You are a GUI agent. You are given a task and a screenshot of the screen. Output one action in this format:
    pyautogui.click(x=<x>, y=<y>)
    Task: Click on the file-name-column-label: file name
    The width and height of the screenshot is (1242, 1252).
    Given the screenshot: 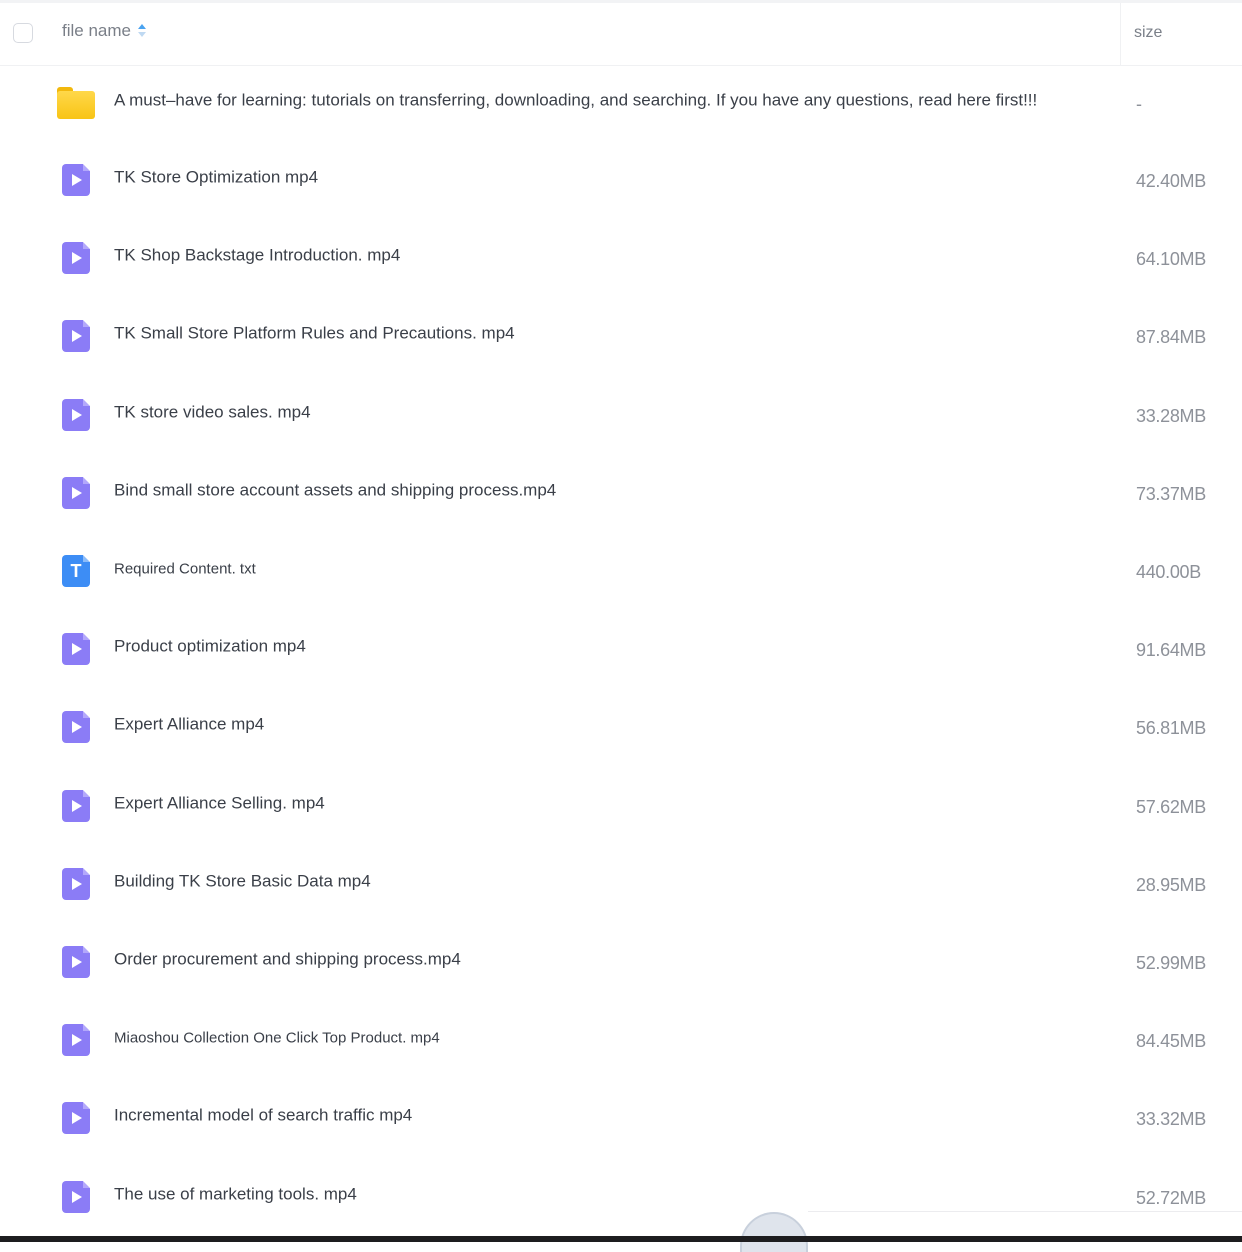 What is the action you would take?
    pyautogui.click(x=96, y=30)
    